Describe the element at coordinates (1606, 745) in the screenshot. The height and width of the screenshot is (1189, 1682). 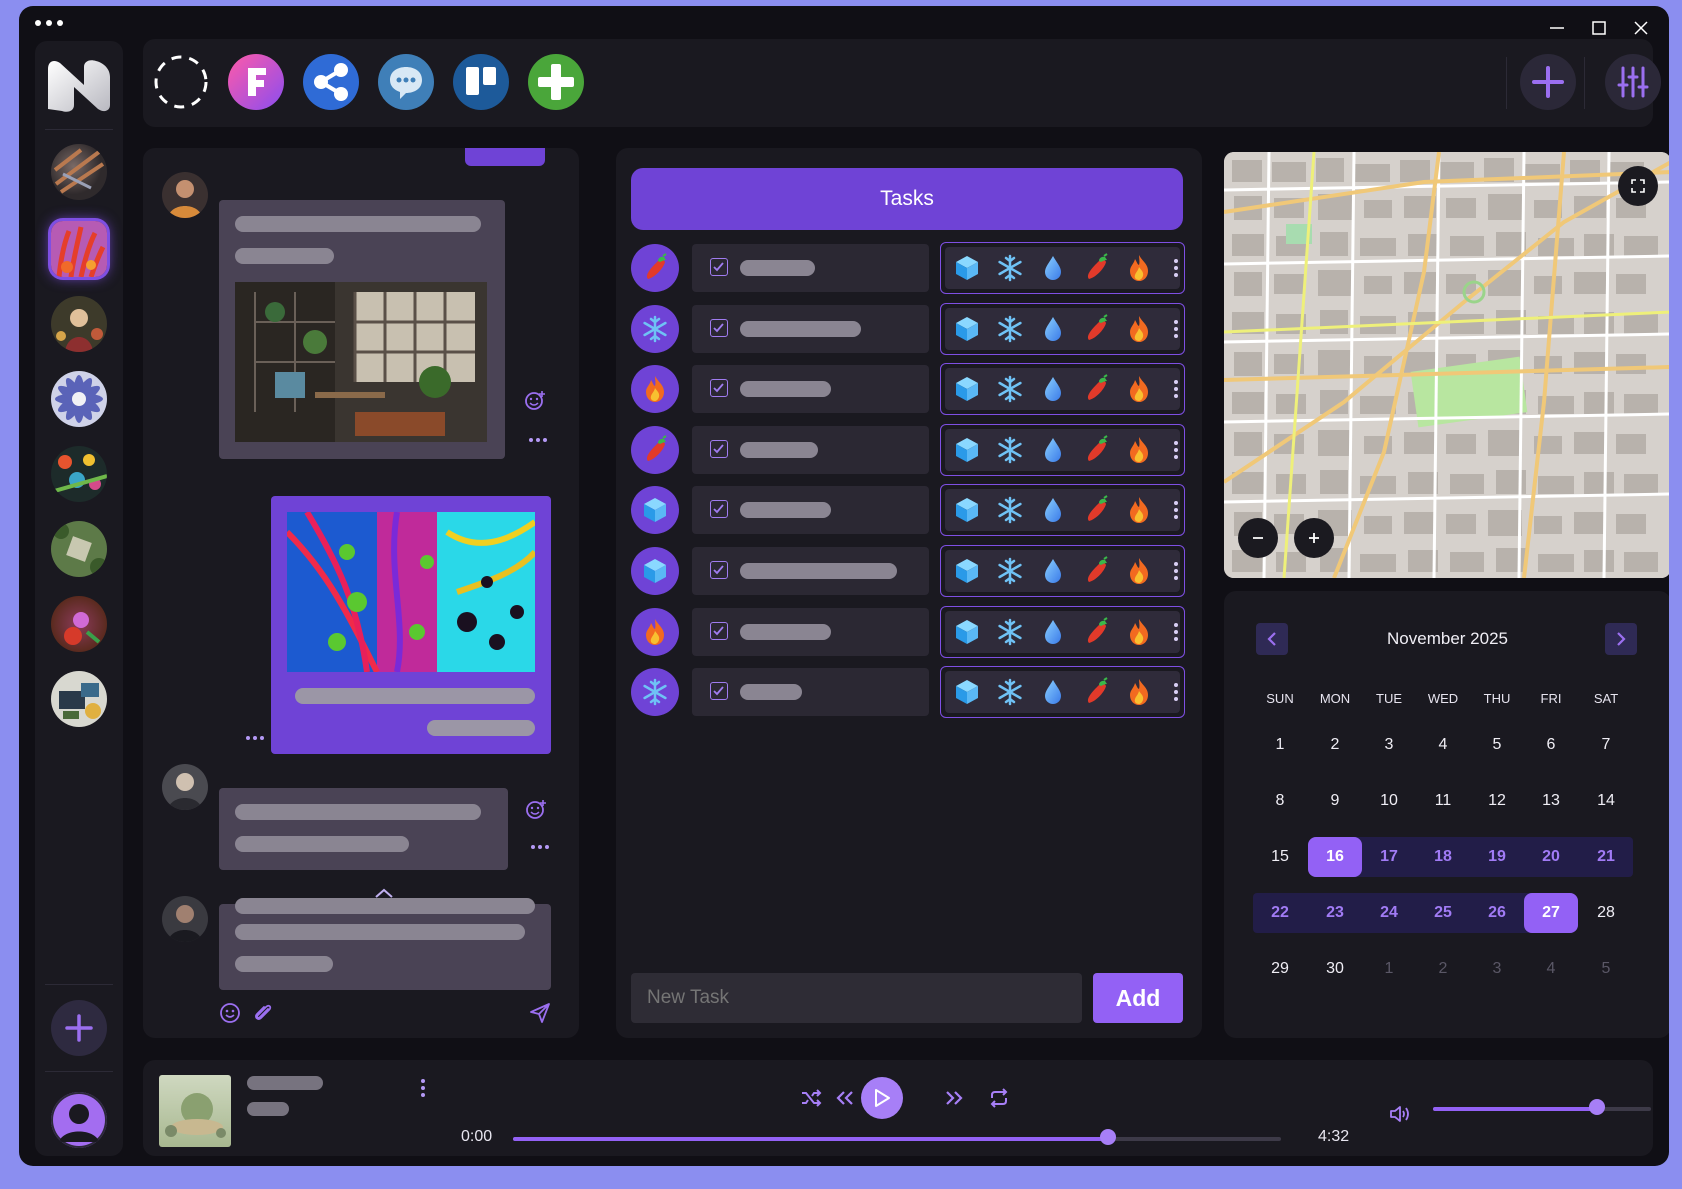
I see `calendar-day: 7` at that location.